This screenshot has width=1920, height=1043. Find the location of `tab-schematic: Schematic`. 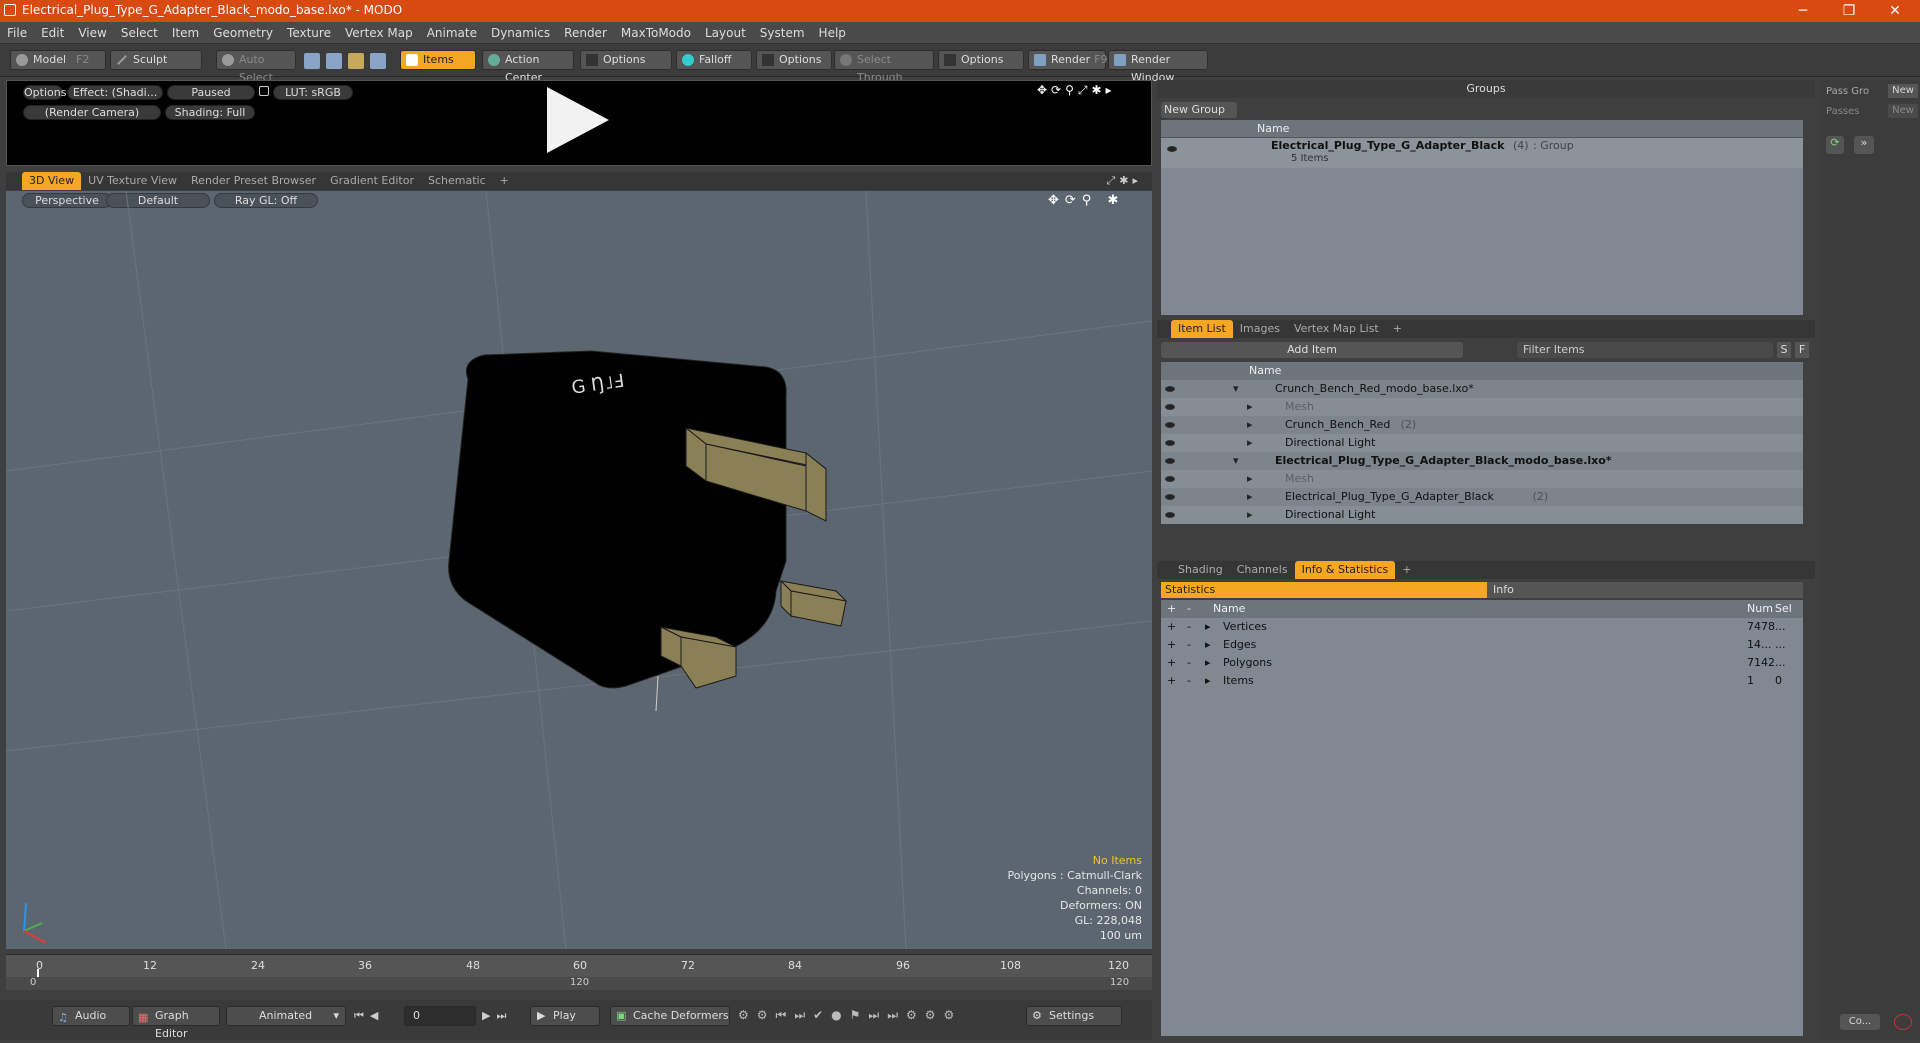

tab-schematic: Schematic is located at coordinates (457, 181).